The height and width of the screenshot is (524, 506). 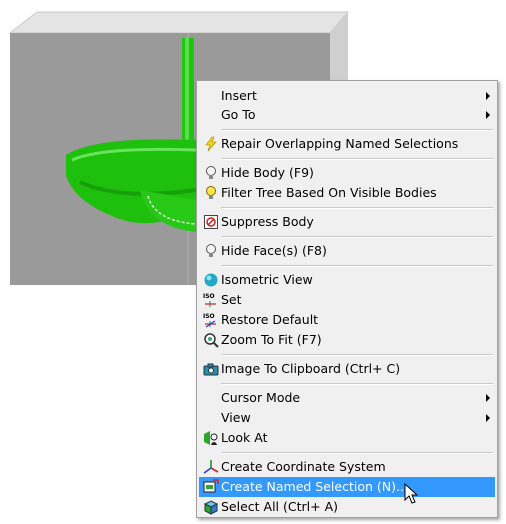 What do you see at coordinates (347, 222) in the screenshot?
I see `menu-item-suppress-body: Suppress Body` at bounding box center [347, 222].